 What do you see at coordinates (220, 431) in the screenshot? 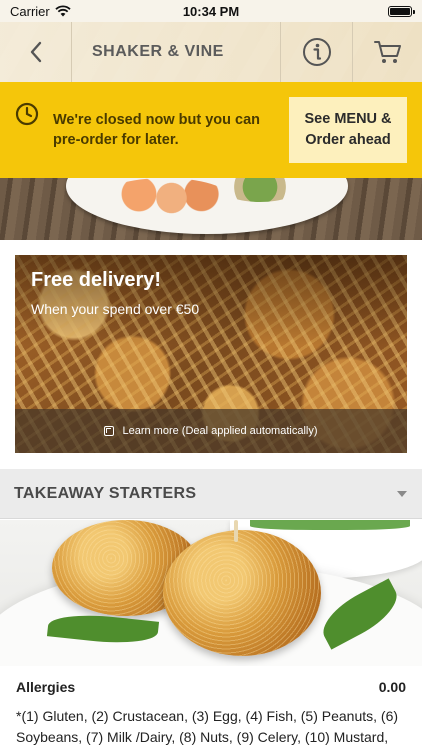
I see `promo-footer-label: Learn more (Deal applied automatically)` at bounding box center [220, 431].